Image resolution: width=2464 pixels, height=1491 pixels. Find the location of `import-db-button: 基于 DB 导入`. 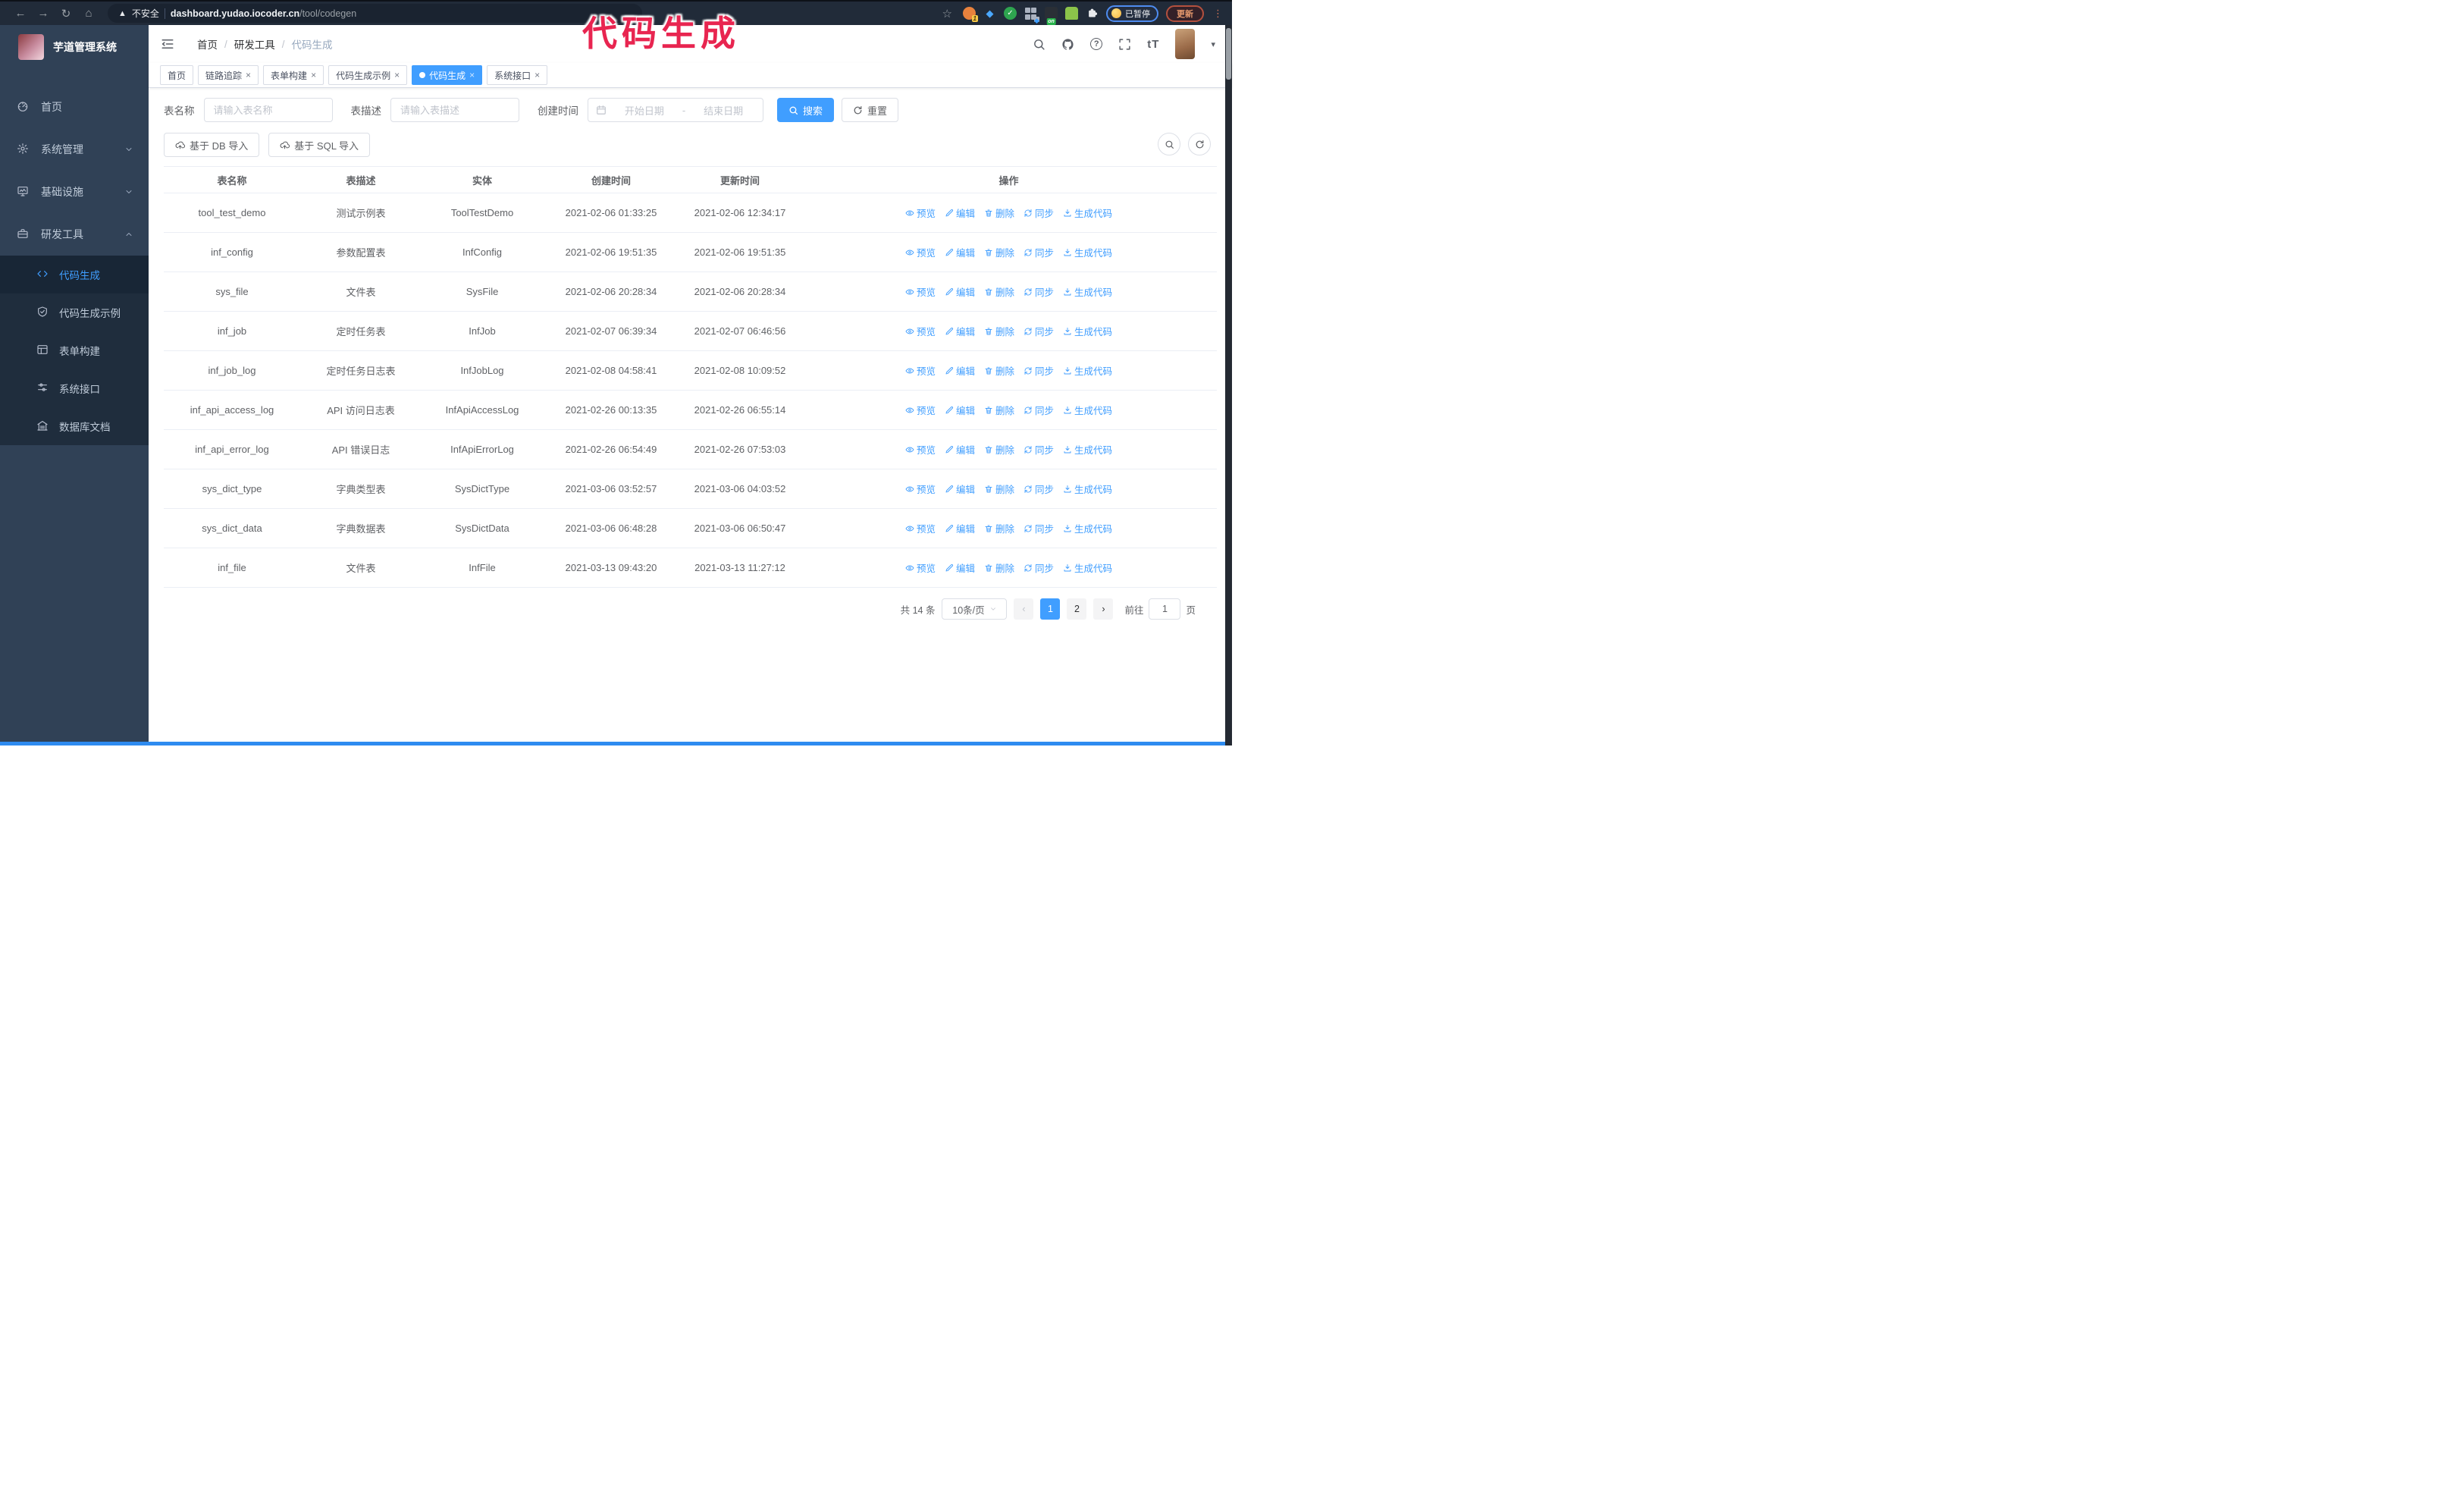

import-db-button: 基于 DB 导入 is located at coordinates (212, 145).